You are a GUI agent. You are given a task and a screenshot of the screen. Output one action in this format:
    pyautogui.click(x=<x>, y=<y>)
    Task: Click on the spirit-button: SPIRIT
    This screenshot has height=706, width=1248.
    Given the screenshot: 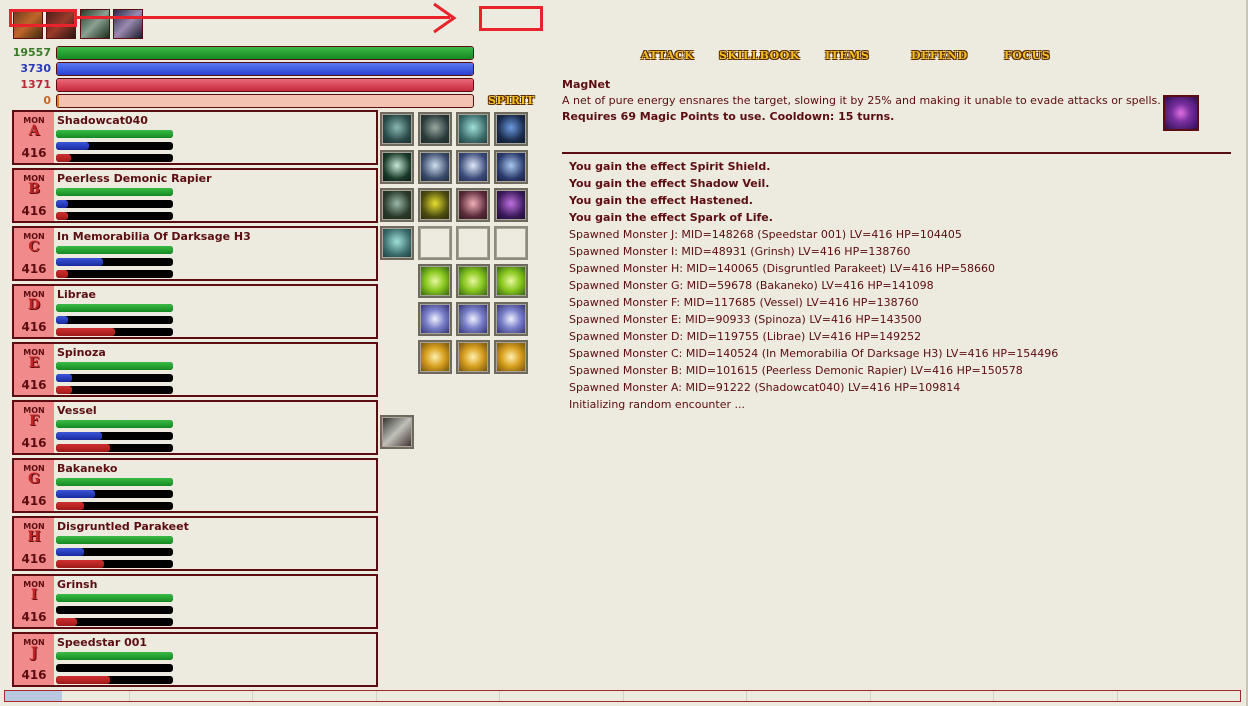 What is the action you would take?
    pyautogui.click(x=514, y=101)
    